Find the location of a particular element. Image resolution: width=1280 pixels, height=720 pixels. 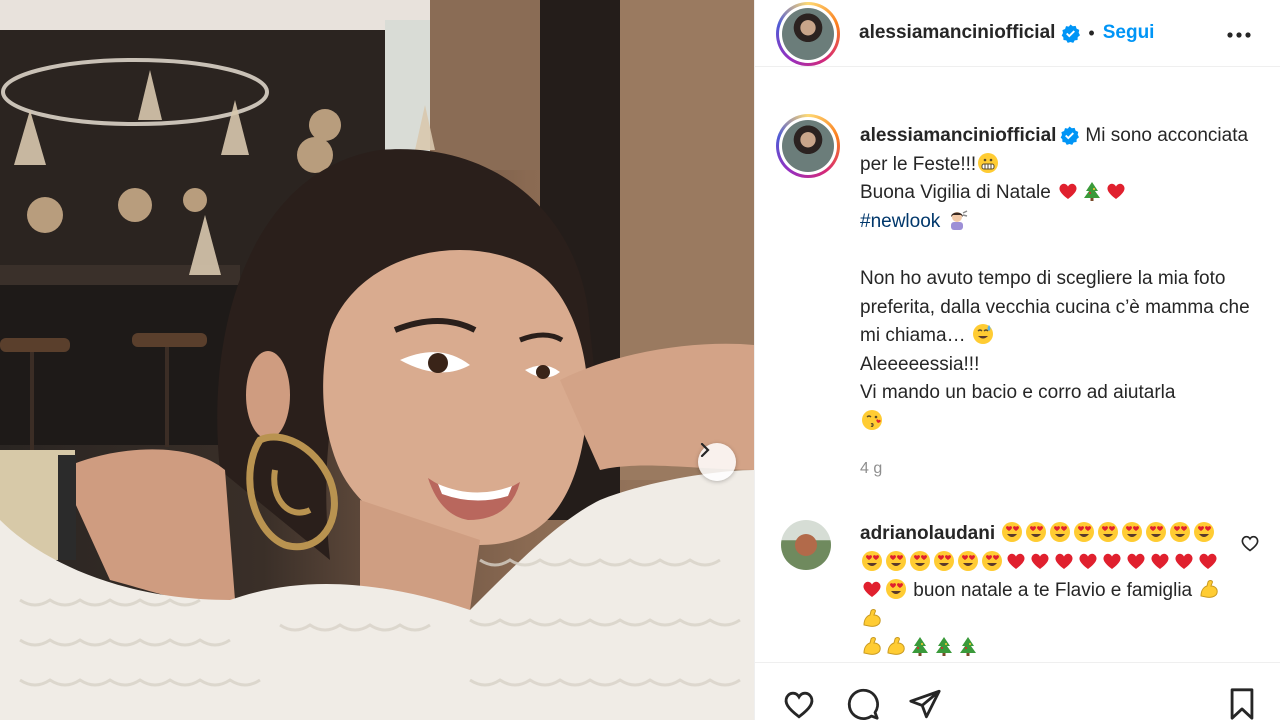

post-header: alessiamanciniofficial • Segui is located at coordinates (1017, 33).